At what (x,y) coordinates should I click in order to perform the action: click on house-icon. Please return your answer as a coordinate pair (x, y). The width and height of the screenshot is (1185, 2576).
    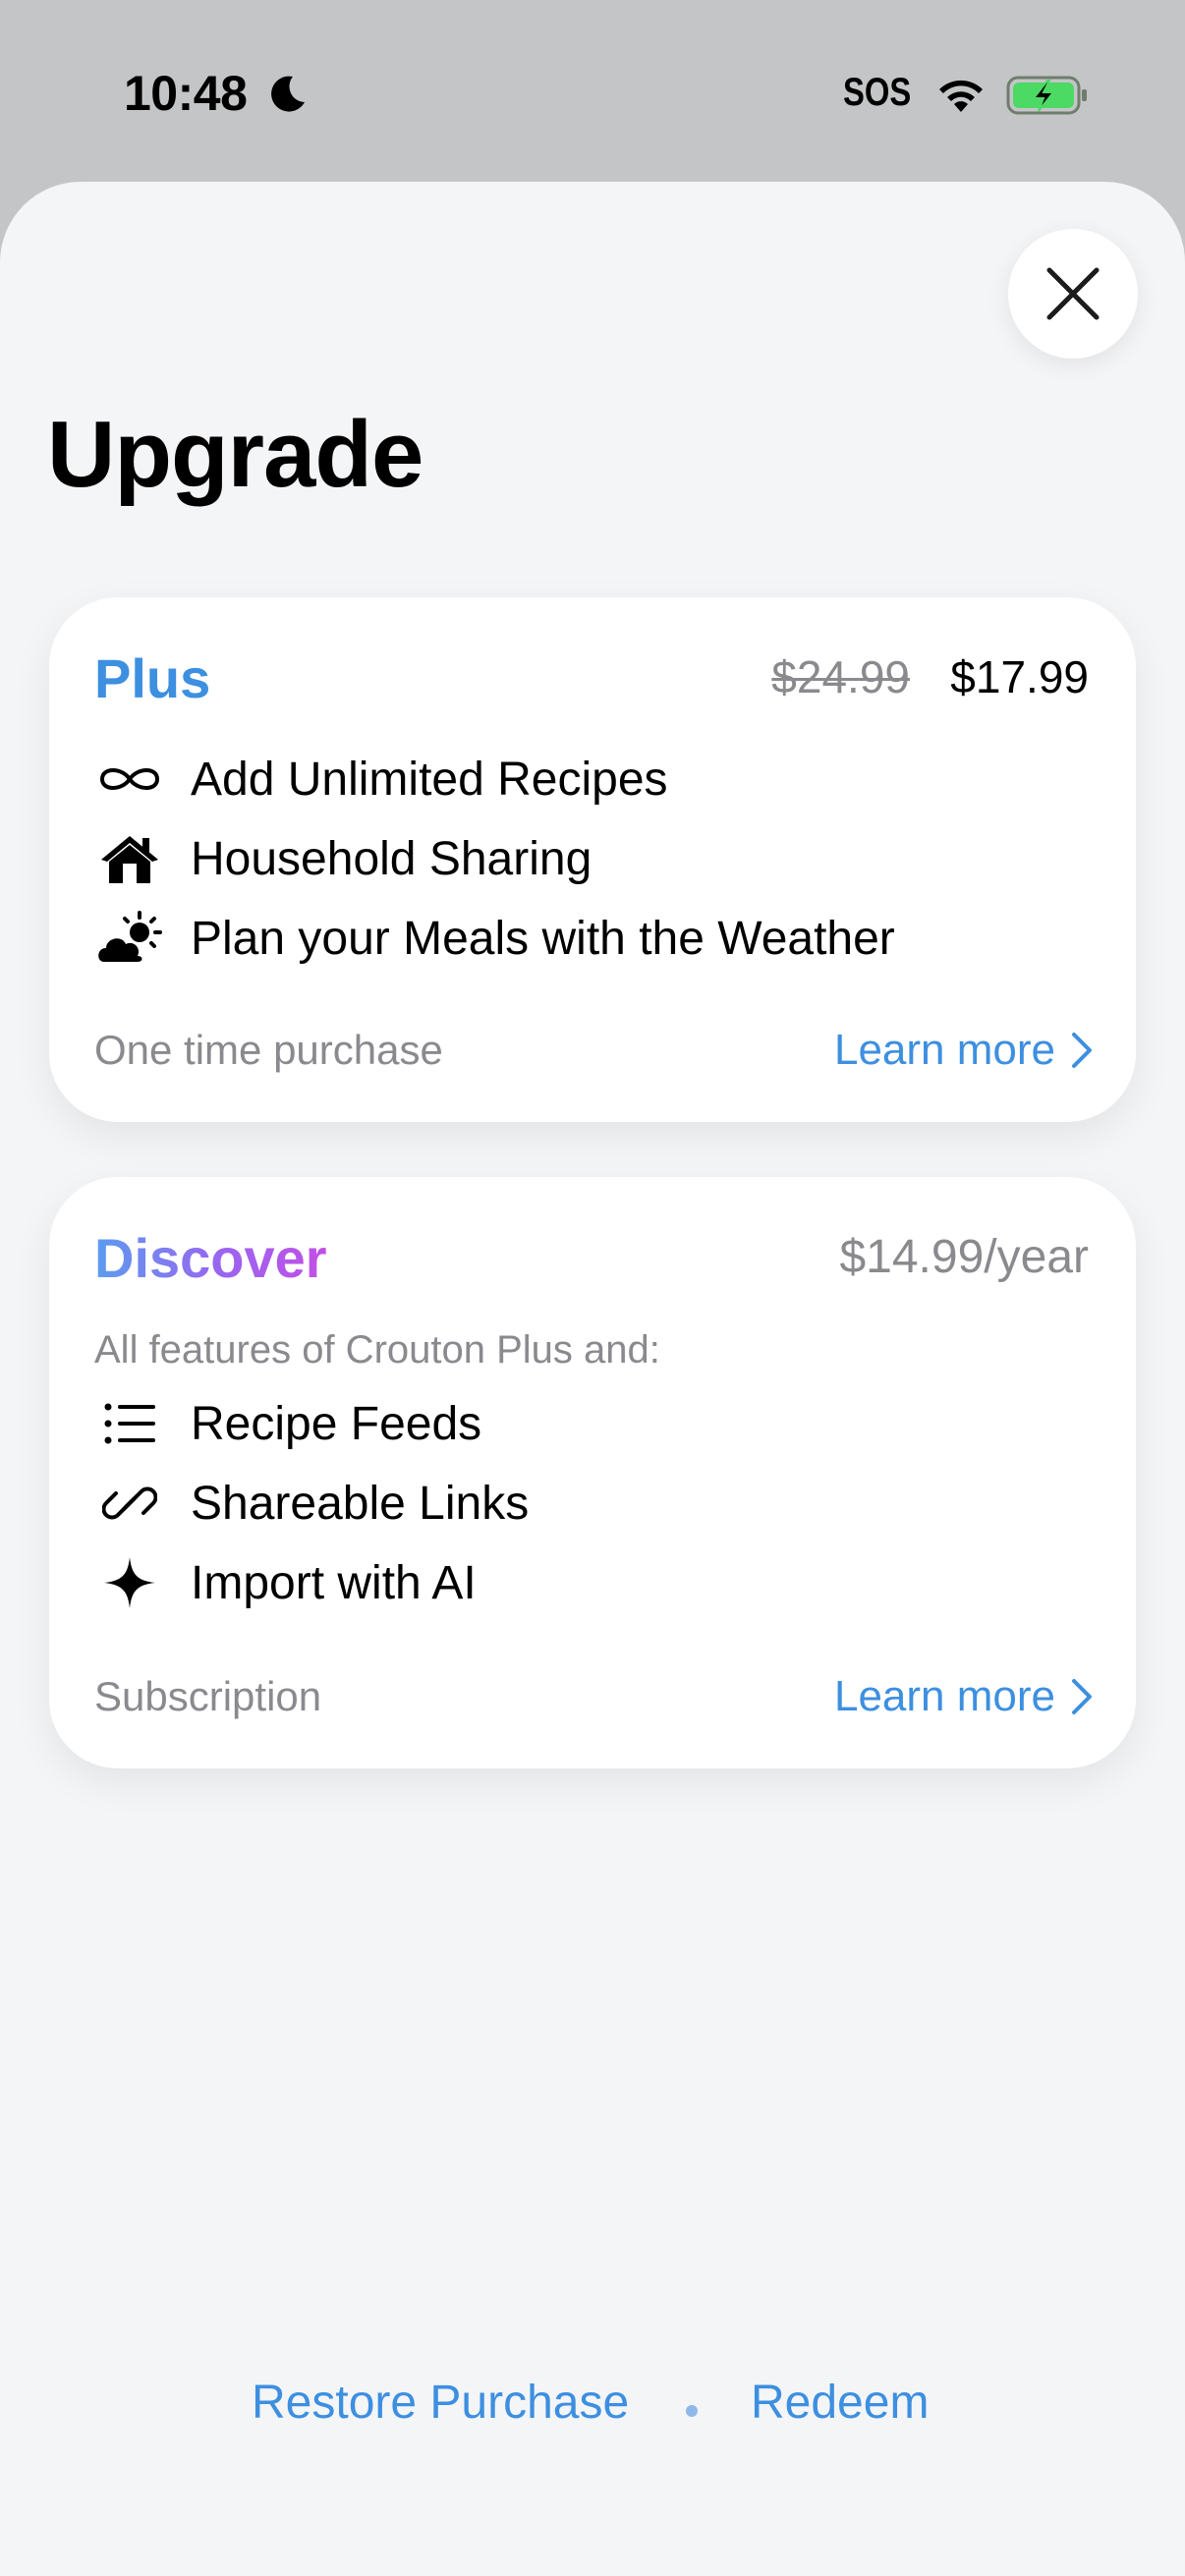
    Looking at the image, I should click on (130, 858).